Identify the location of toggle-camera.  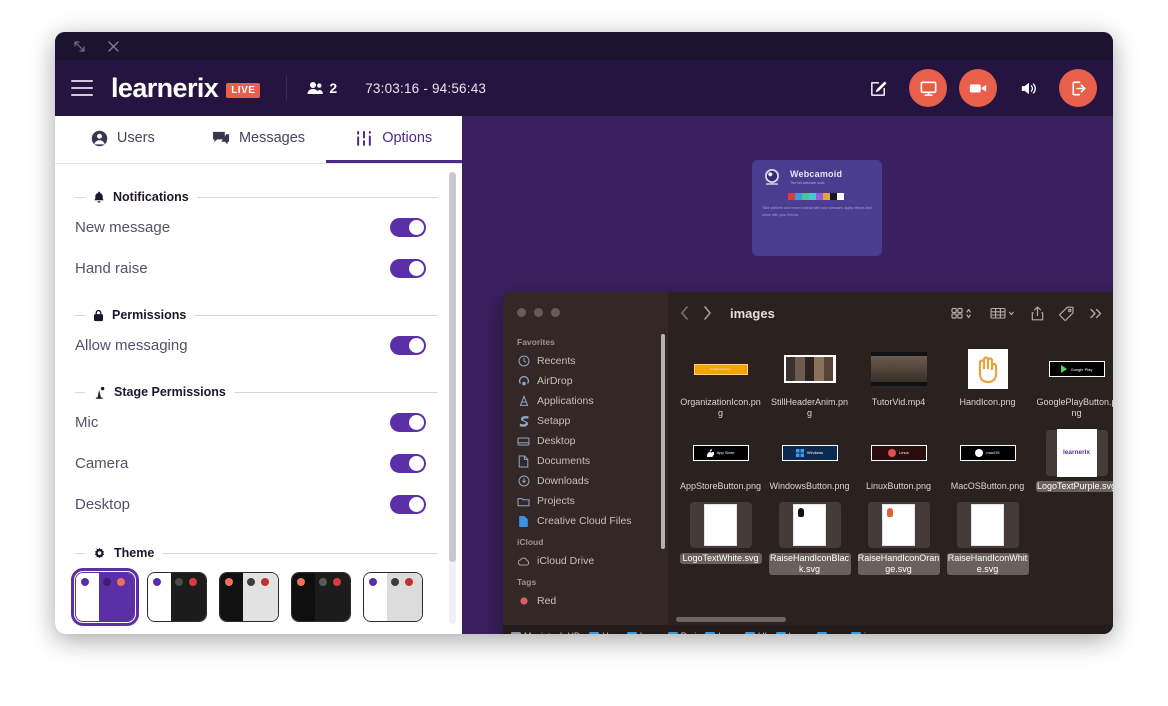
(408, 463).